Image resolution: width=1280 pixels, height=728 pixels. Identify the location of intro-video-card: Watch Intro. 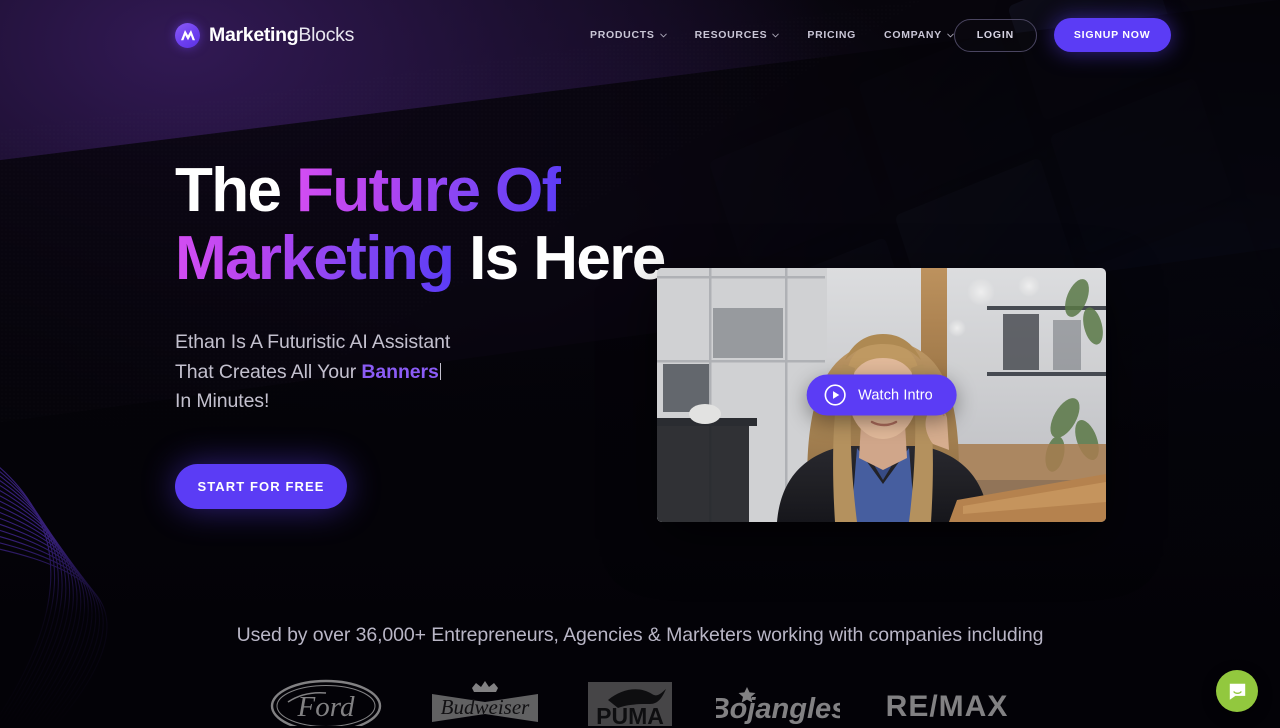
(881, 395).